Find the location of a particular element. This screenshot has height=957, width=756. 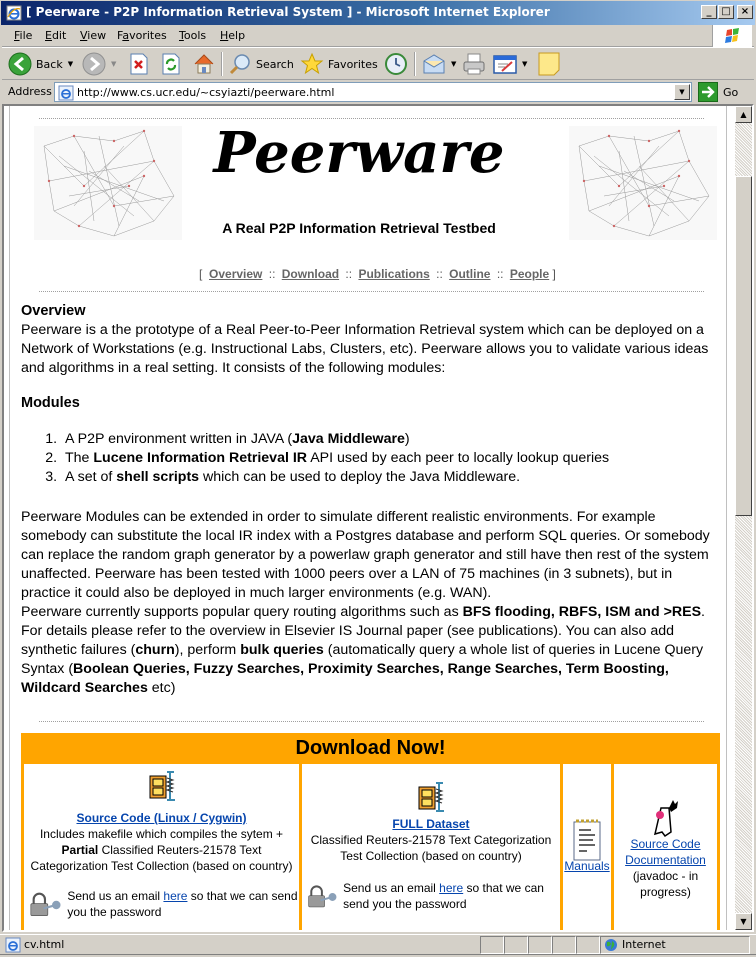

home-button is located at coordinates (204, 64).